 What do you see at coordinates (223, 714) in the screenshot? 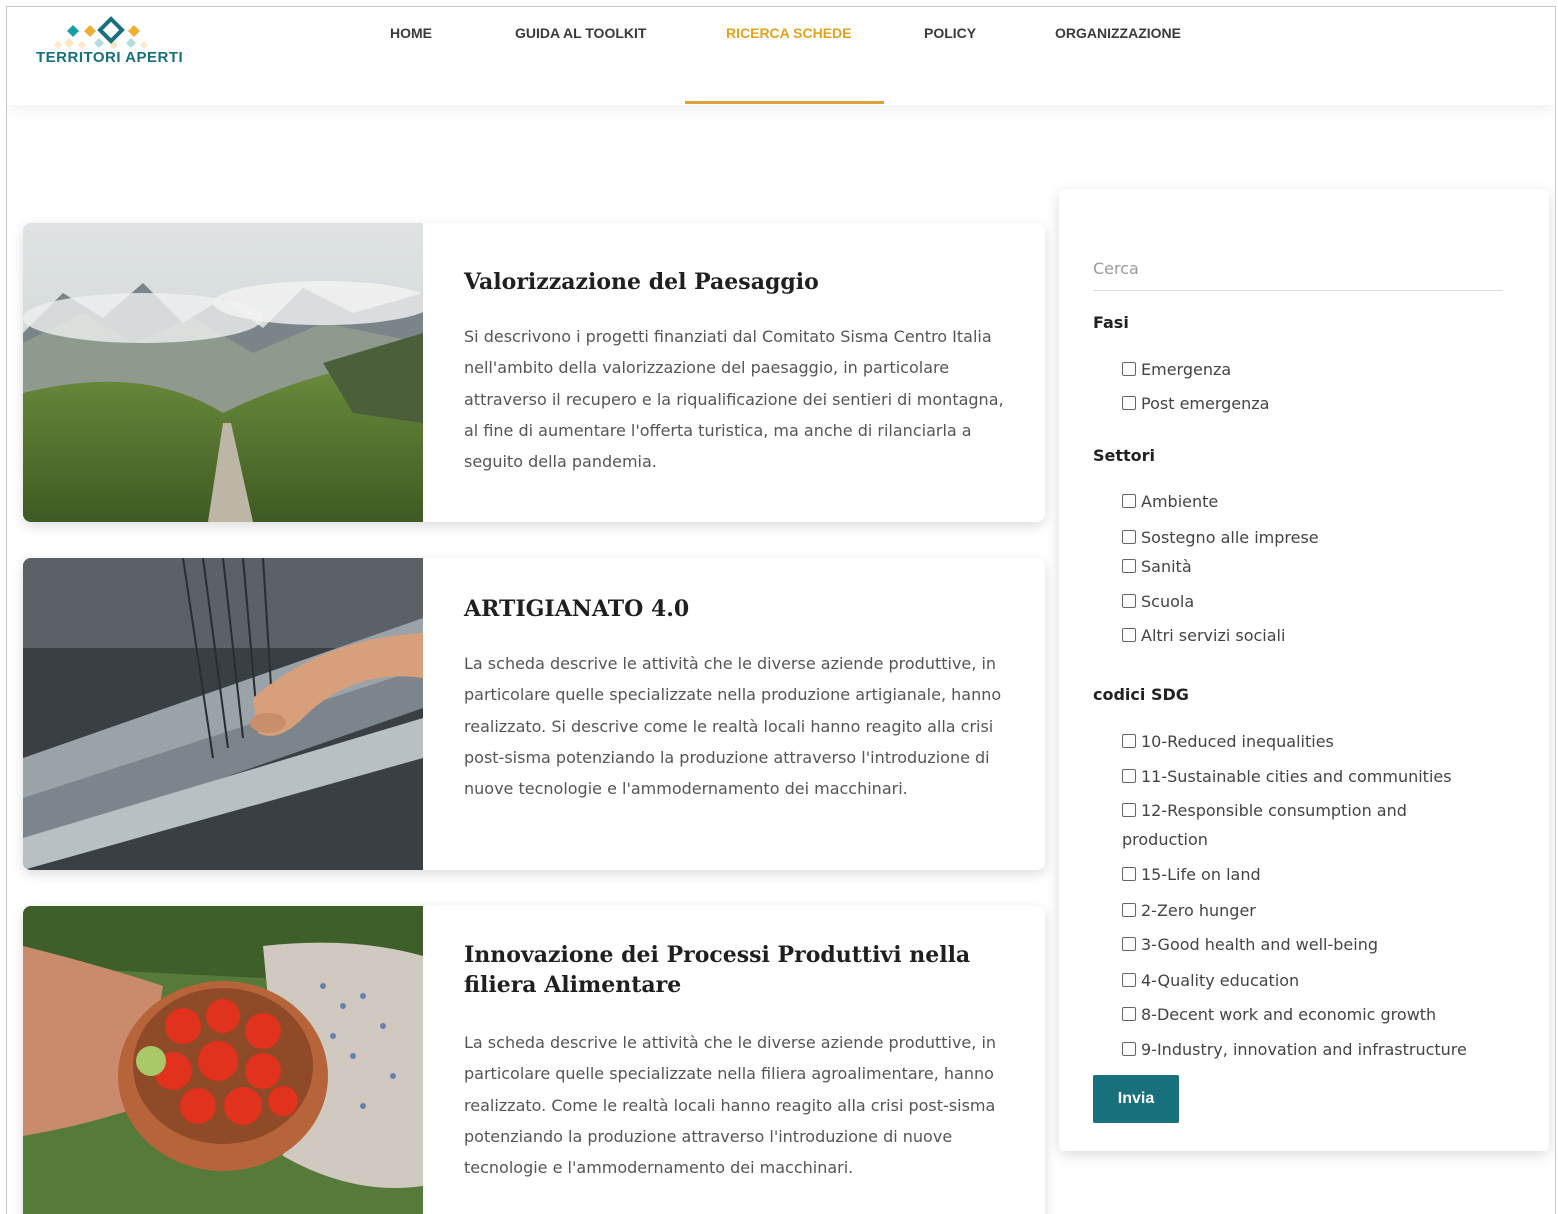
I see `card-image-loom` at bounding box center [223, 714].